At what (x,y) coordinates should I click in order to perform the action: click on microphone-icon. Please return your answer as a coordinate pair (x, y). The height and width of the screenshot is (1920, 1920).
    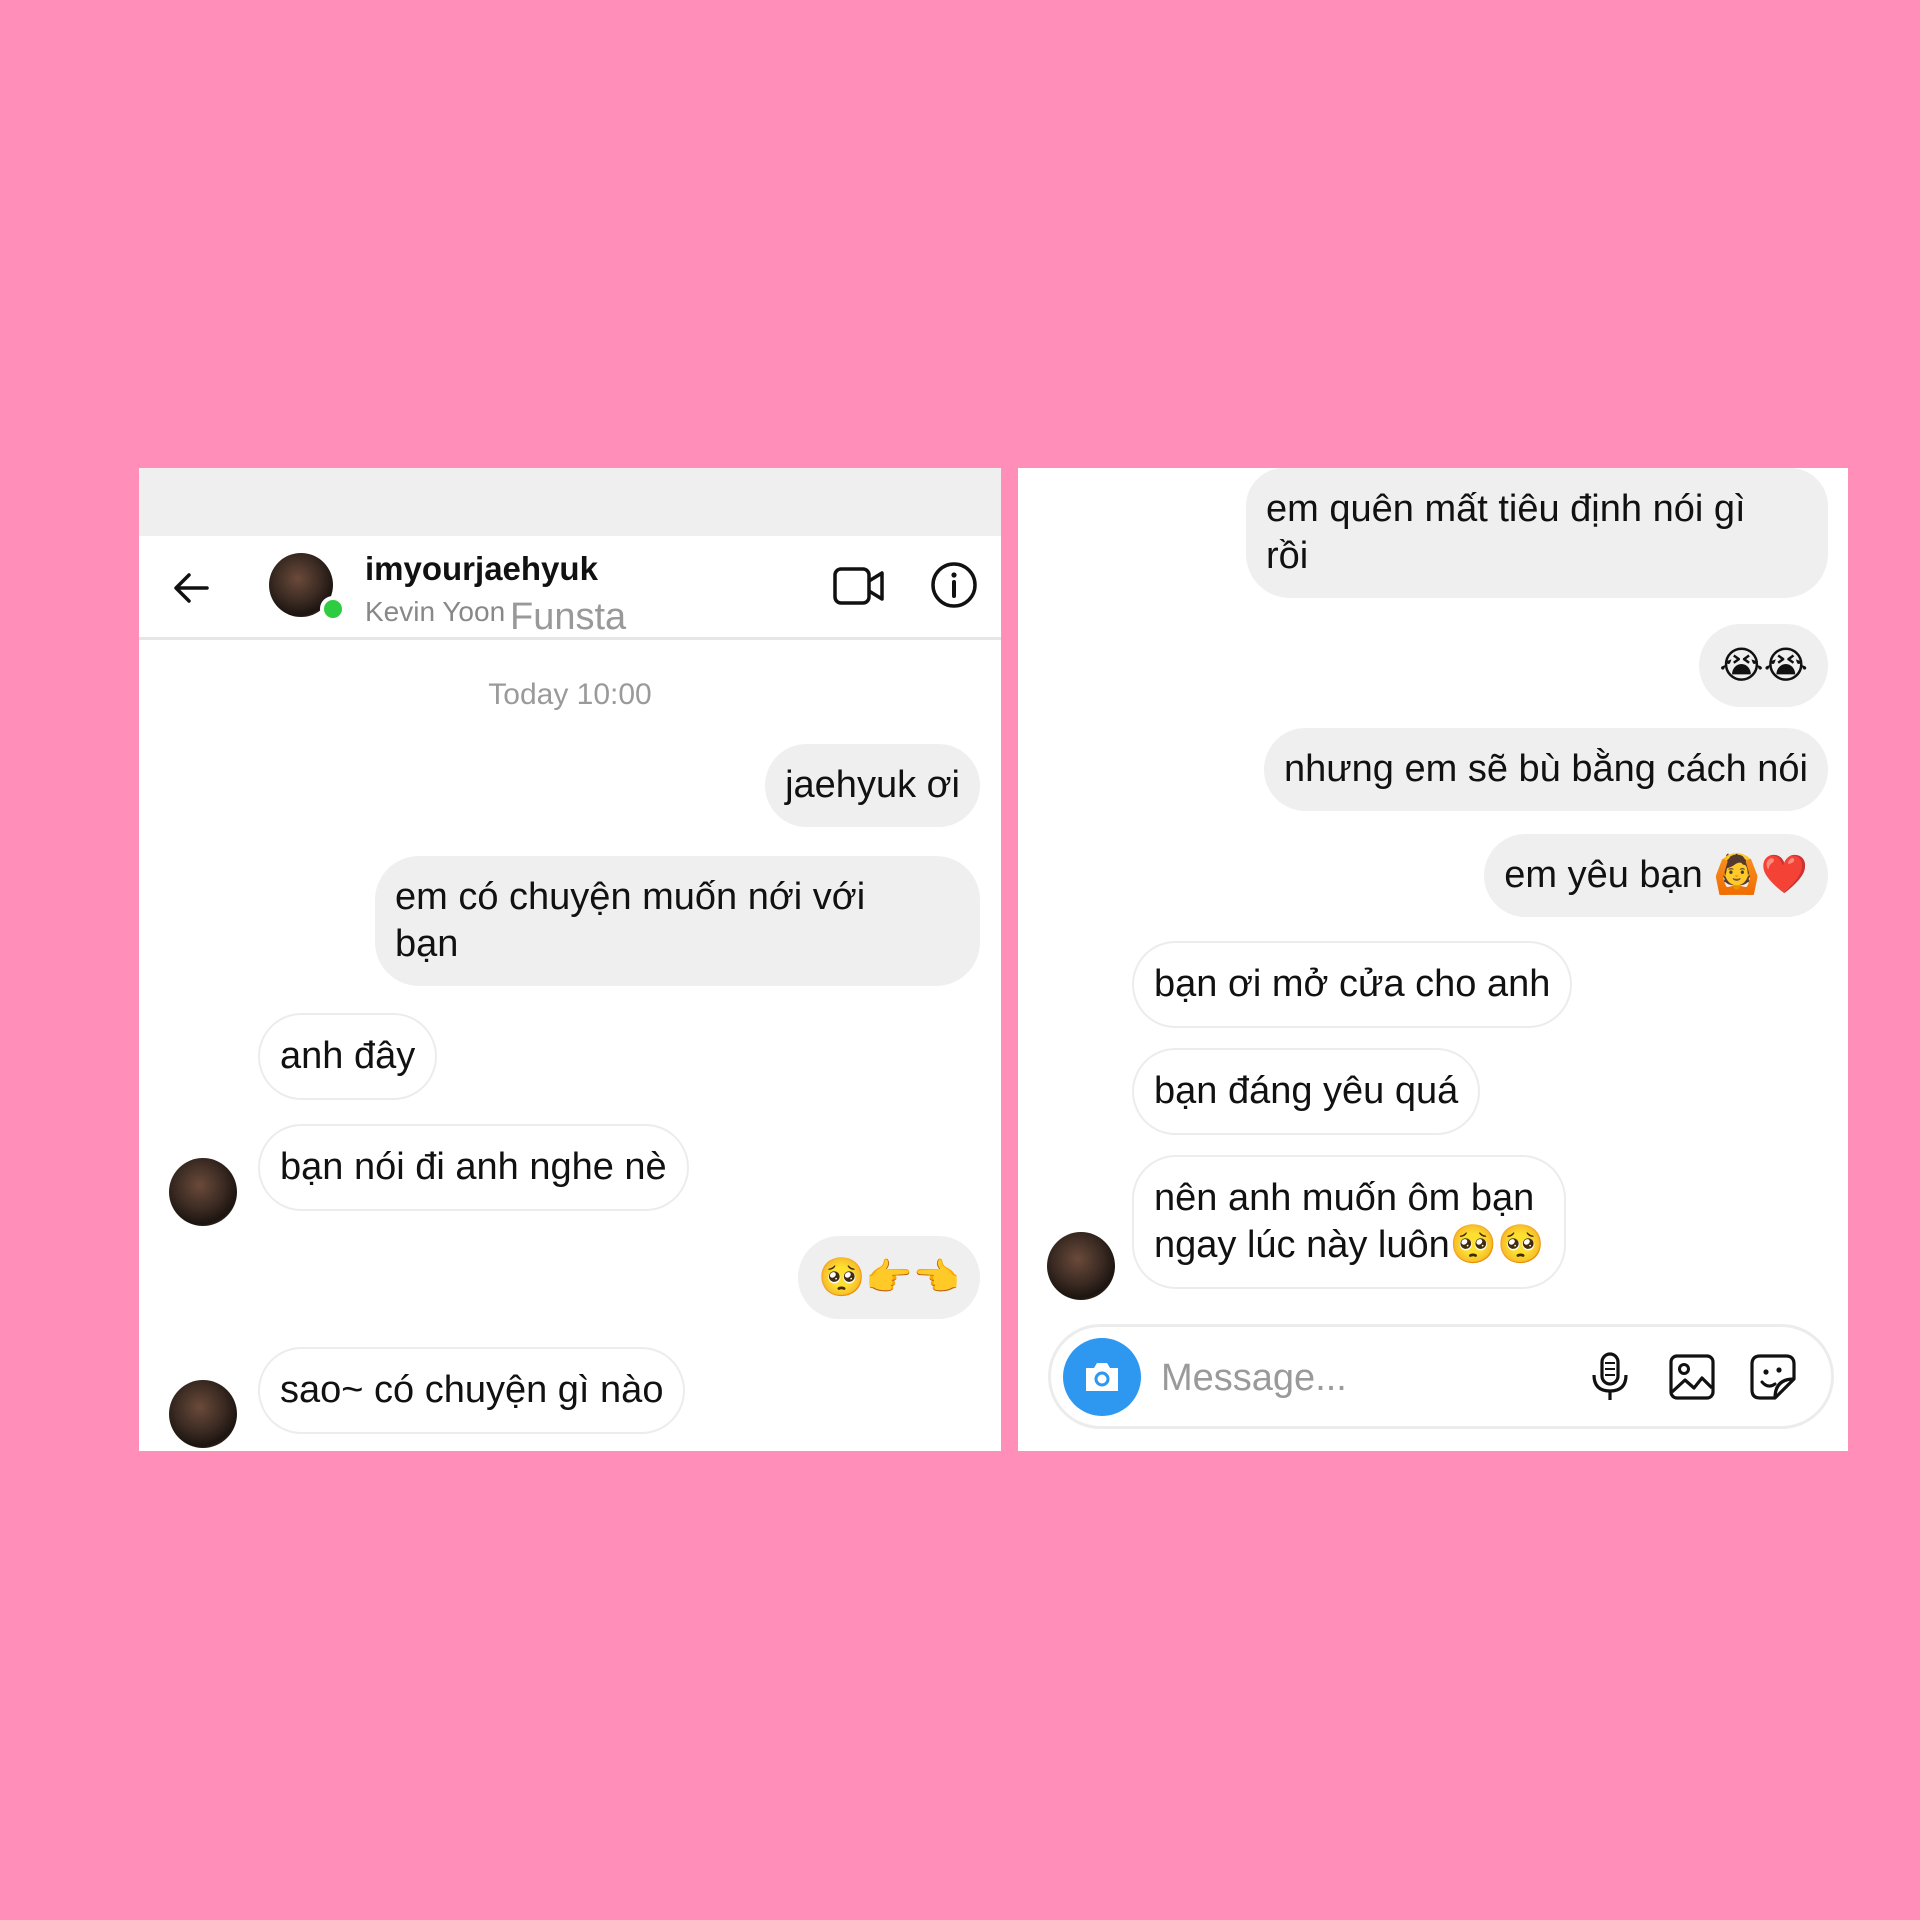
    Looking at the image, I should click on (1610, 1377).